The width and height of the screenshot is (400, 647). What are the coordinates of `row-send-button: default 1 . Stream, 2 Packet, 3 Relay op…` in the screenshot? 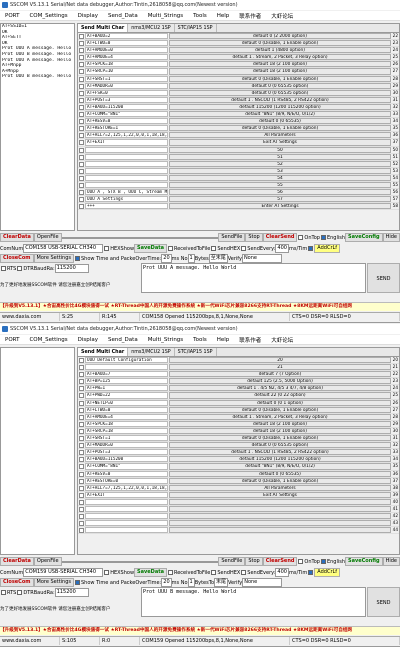 It's located at (280, 416).